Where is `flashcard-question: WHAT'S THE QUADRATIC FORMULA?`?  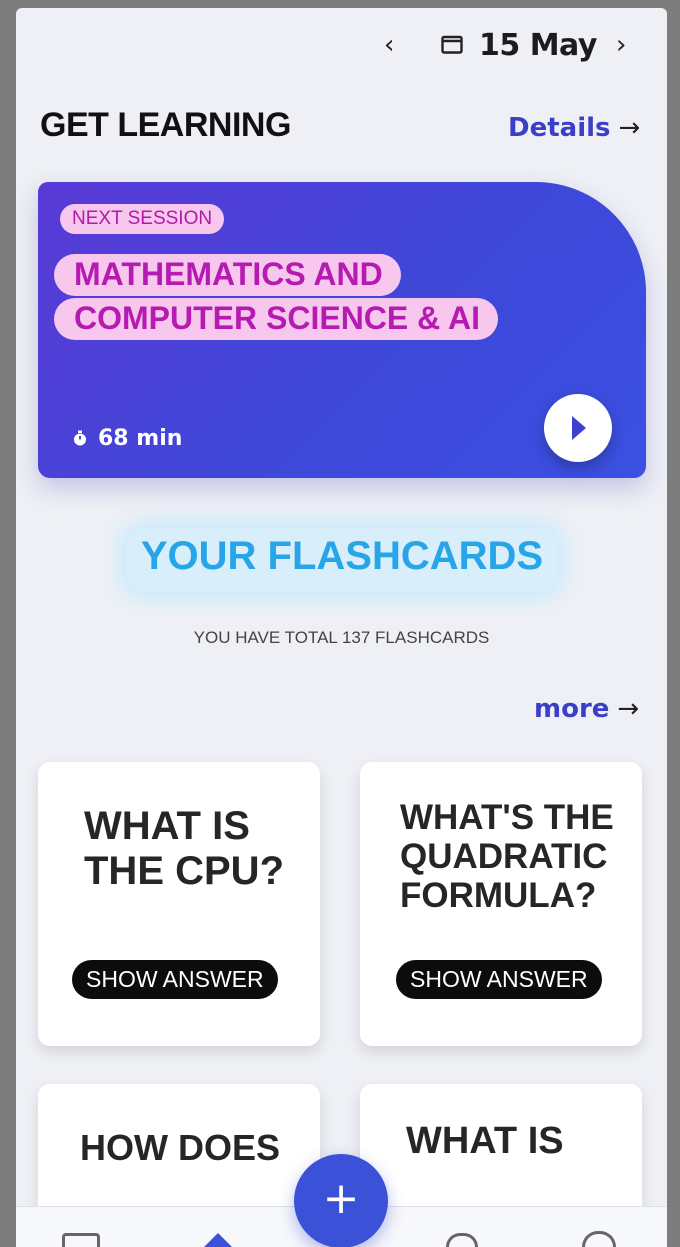
flashcard-question: WHAT'S THE QUADRATIC FORMULA? is located at coordinates (507, 857).